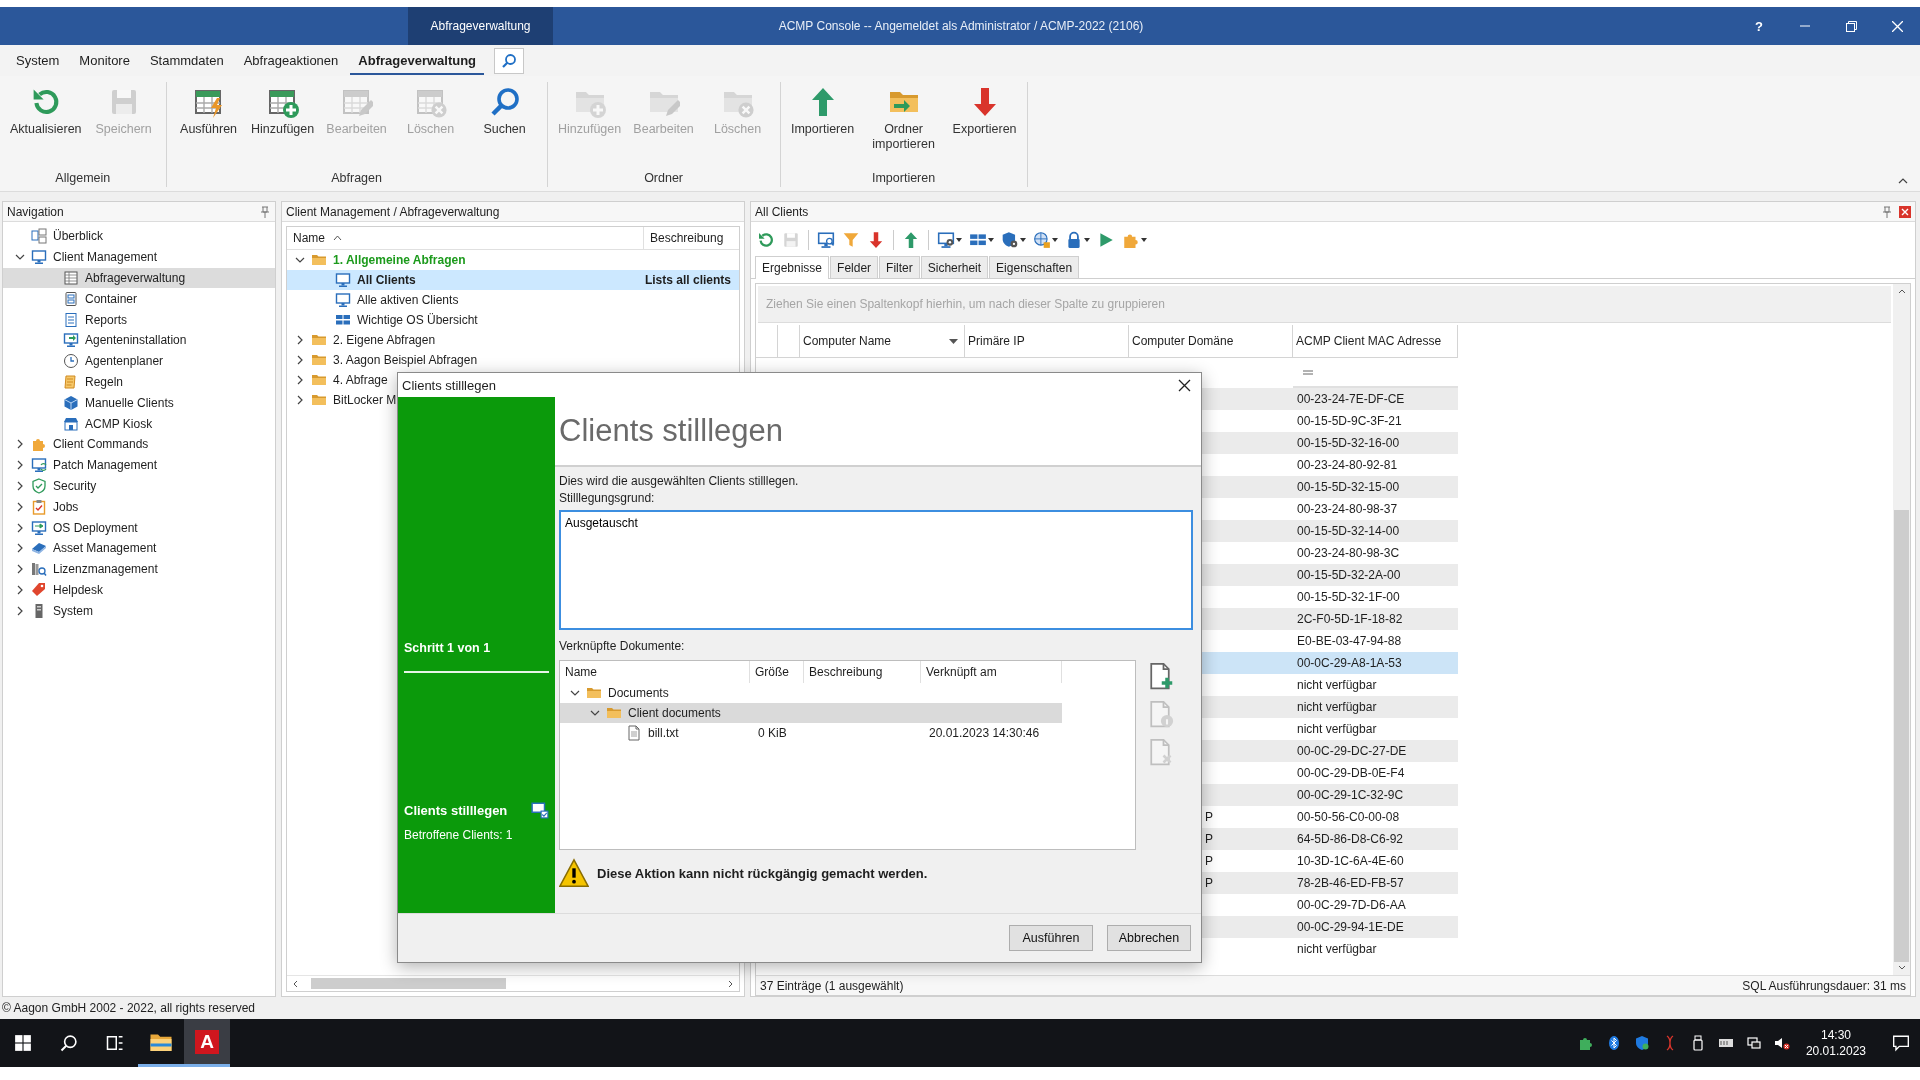  I want to click on window-title: ACMP Console -- Angemeldet als Administrator / ACMP-2022 (2106), so click(961, 26).